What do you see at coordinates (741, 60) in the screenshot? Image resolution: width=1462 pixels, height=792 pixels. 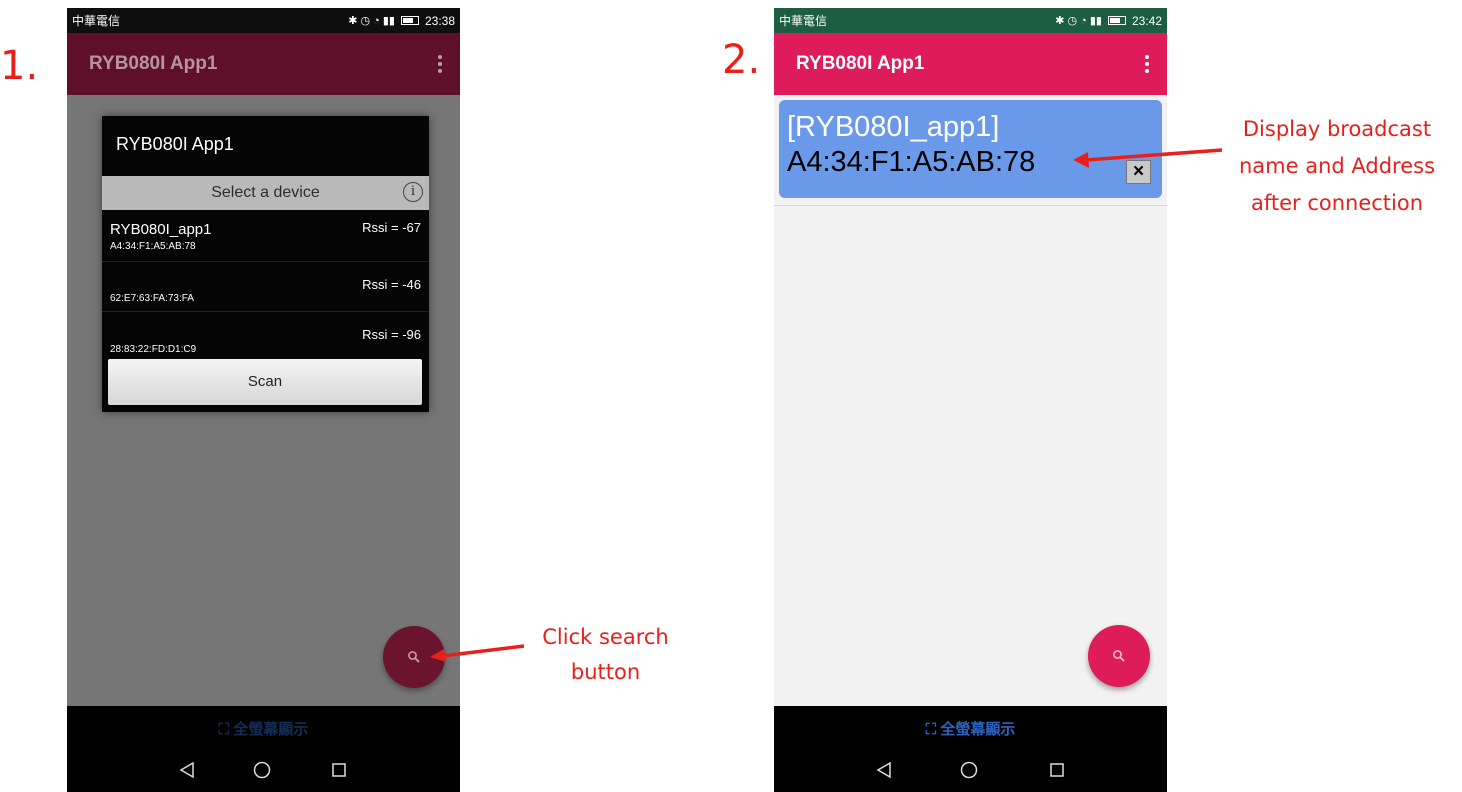 I see `step-number-2: 2.` at bounding box center [741, 60].